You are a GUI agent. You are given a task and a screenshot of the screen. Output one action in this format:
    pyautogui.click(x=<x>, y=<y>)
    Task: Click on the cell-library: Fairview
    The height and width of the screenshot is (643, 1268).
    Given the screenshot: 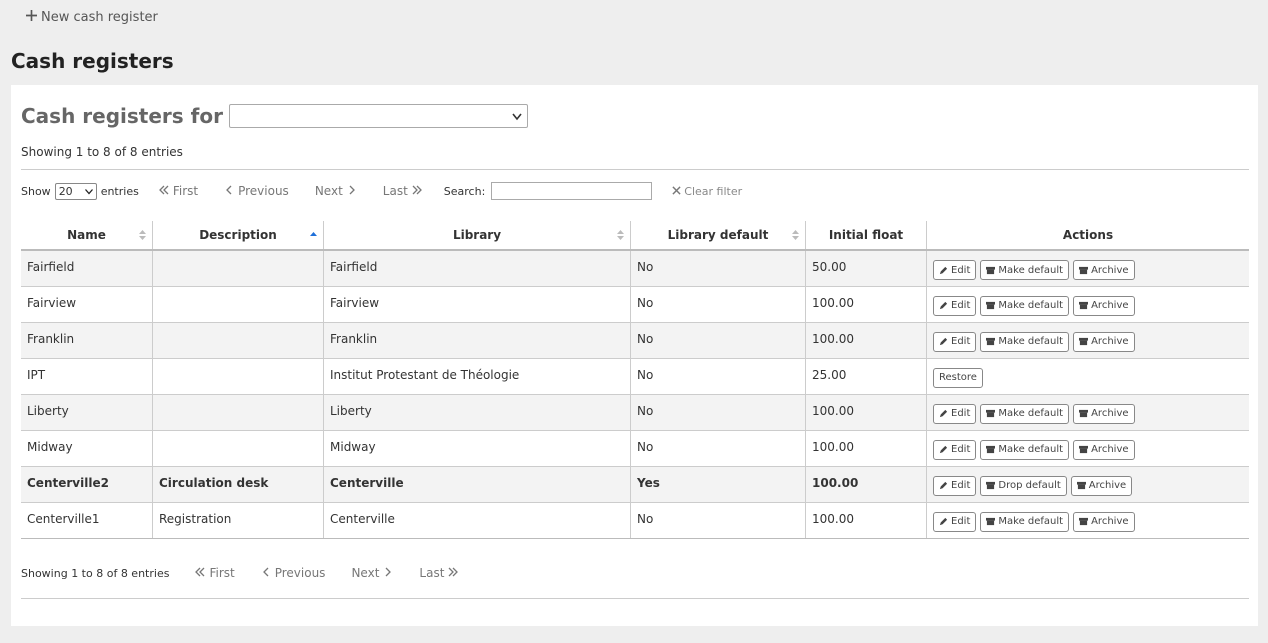 What is the action you would take?
    pyautogui.click(x=477, y=303)
    